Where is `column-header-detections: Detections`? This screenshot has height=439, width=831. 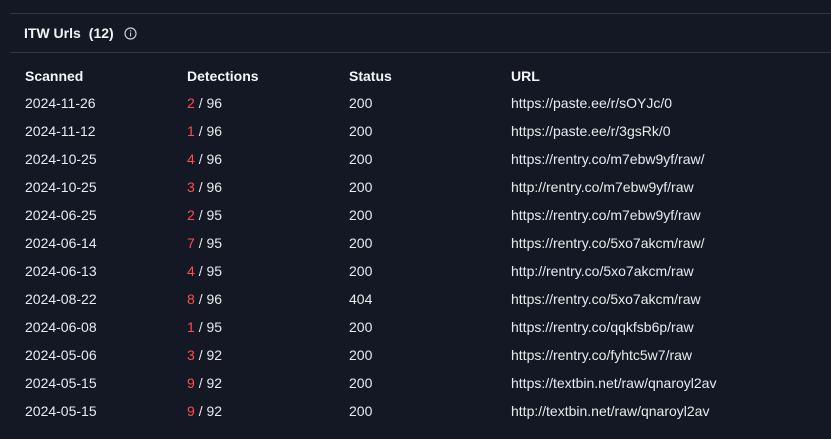
column-header-detections: Detections is located at coordinates (262, 76).